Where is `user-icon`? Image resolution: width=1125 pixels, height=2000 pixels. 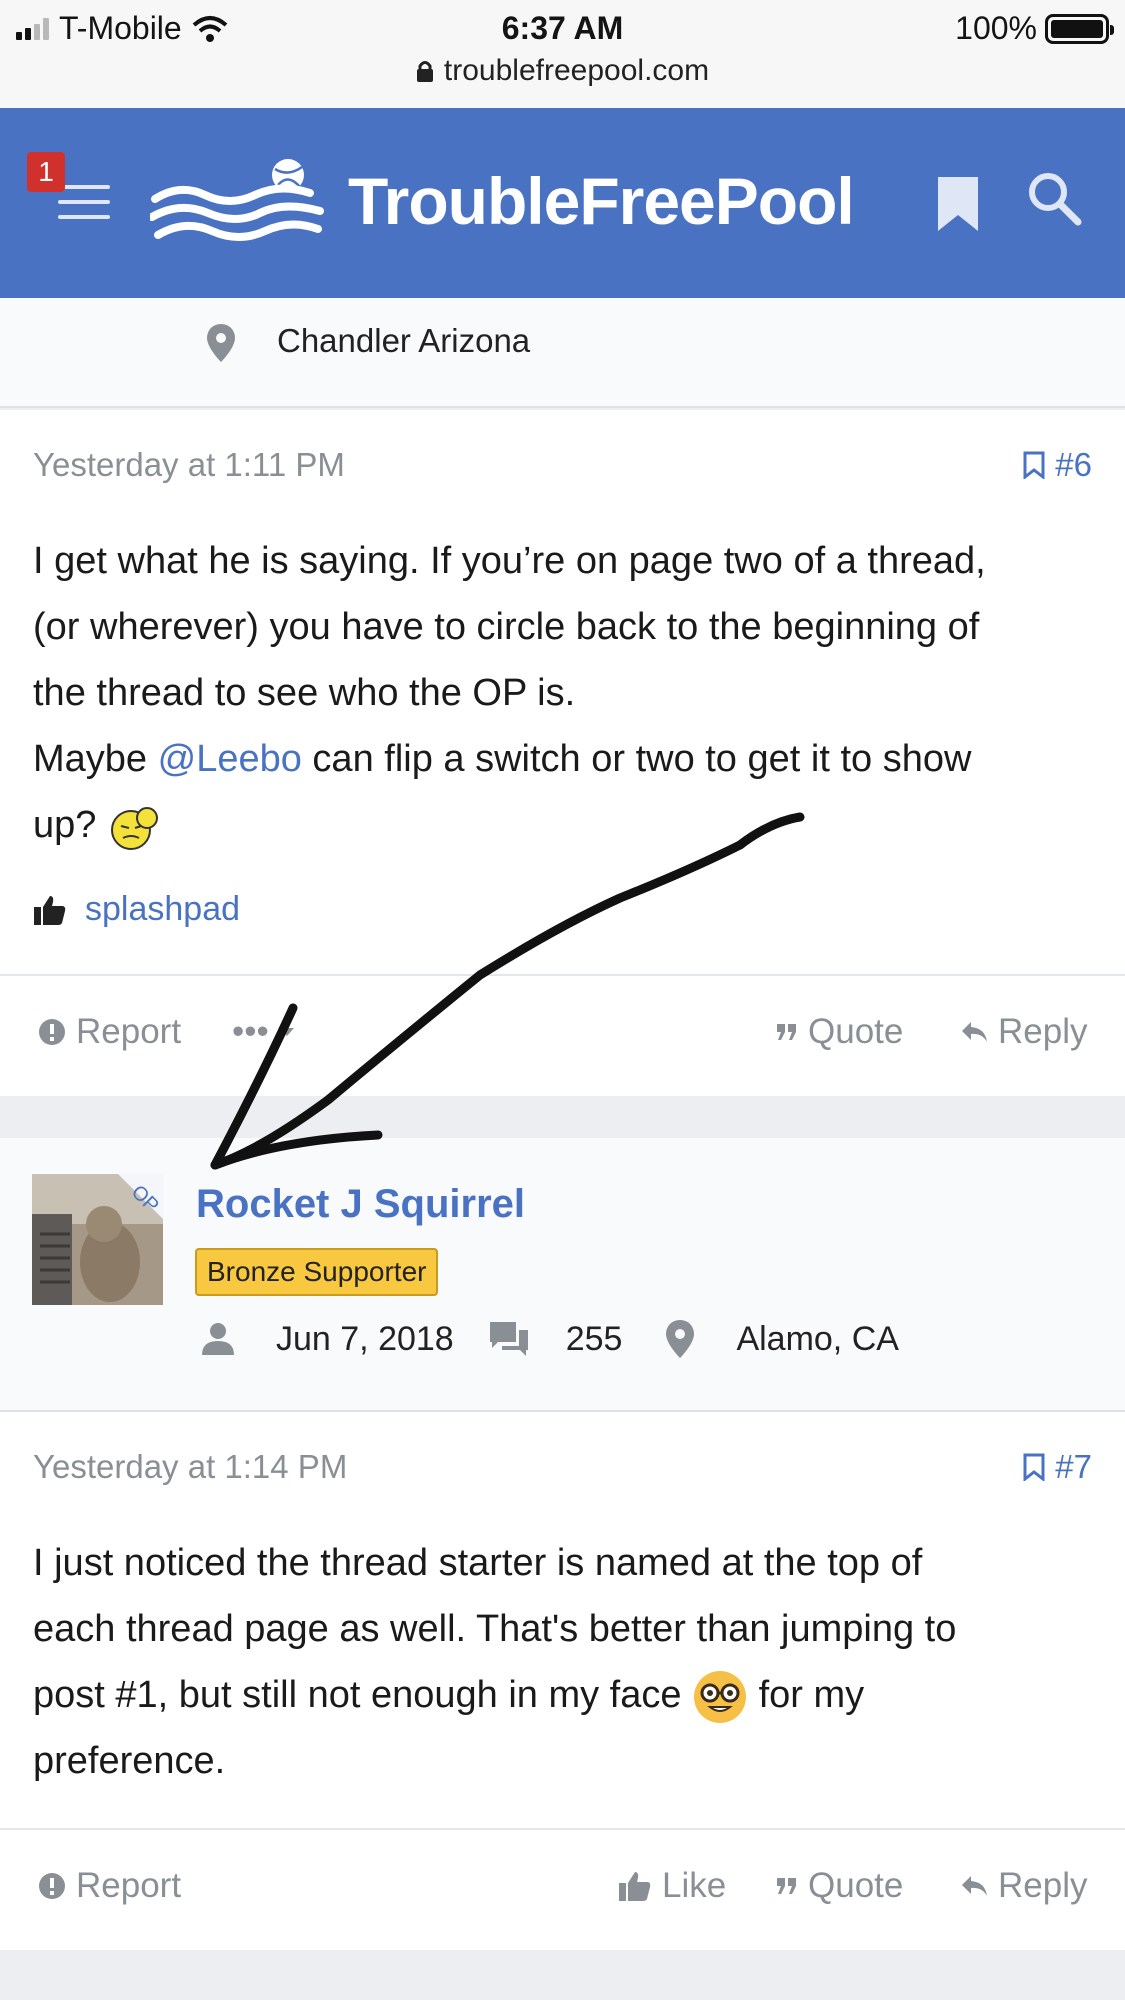 user-icon is located at coordinates (218, 1339).